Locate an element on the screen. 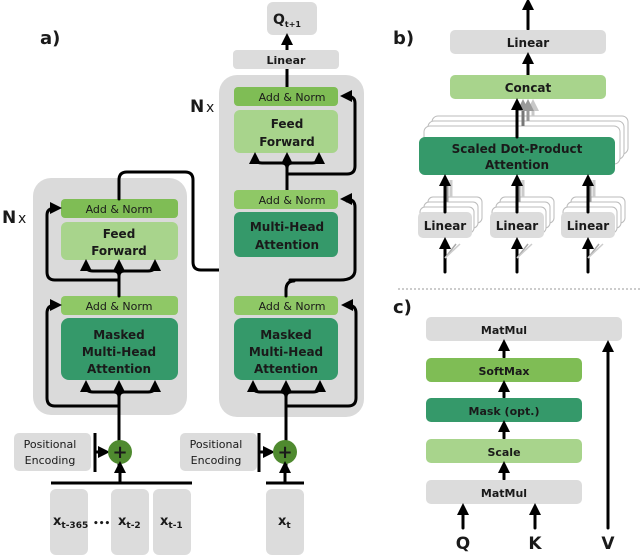 Image resolution: width=640 pixels, height=555 pixels. decoder-attn-line2: Attention is located at coordinates (287, 245).